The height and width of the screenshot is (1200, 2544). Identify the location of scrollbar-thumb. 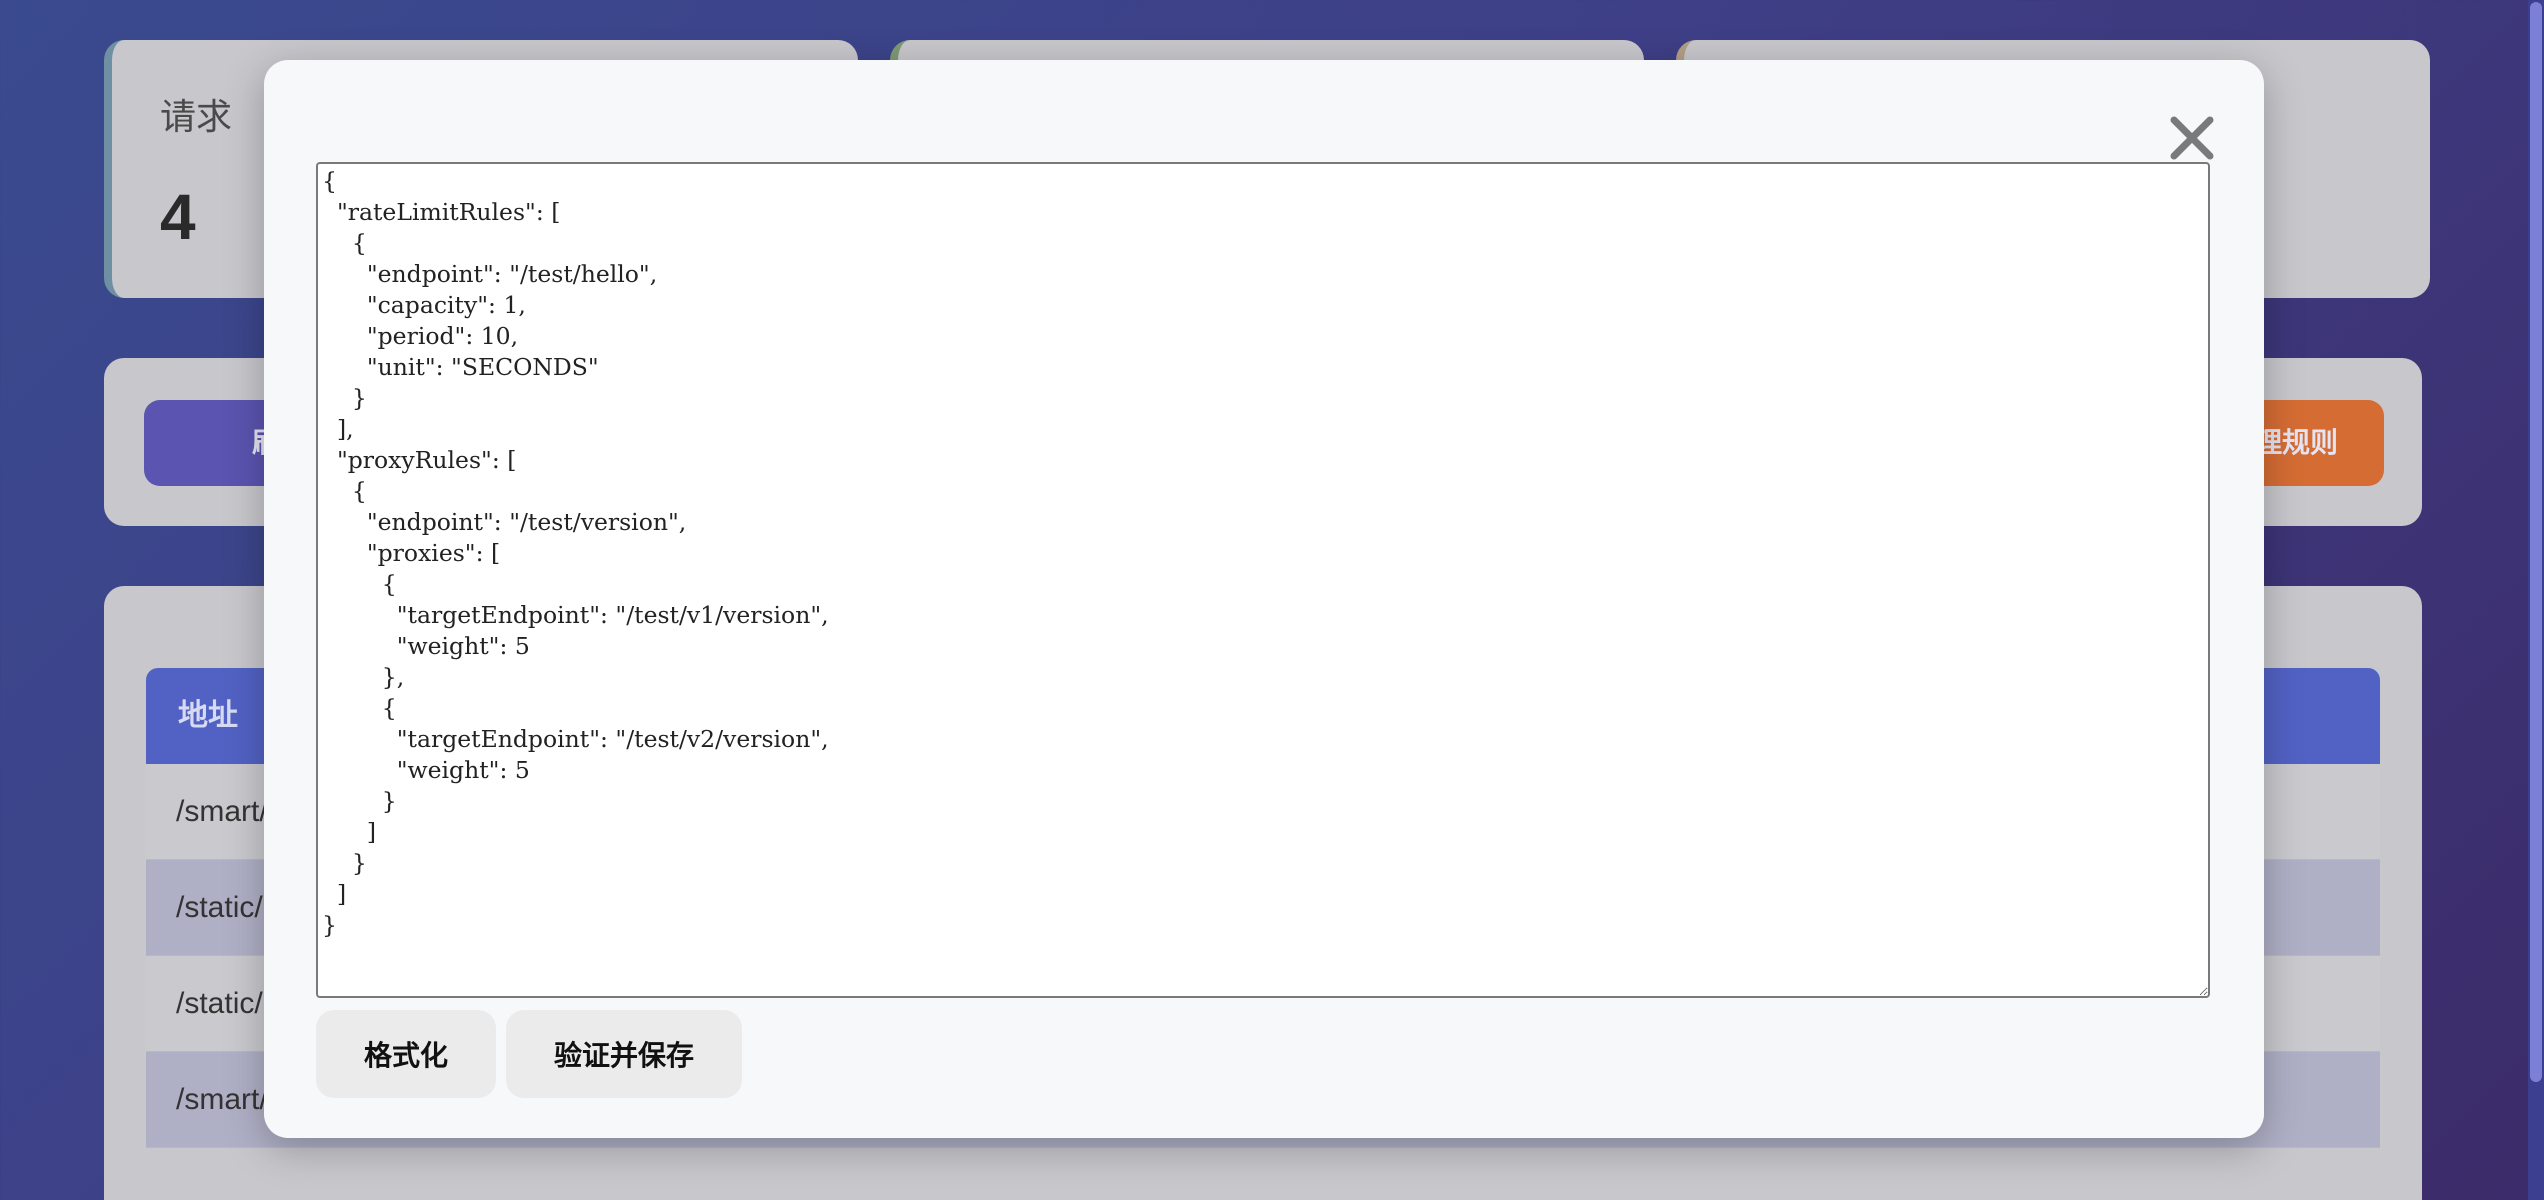
(2536, 542).